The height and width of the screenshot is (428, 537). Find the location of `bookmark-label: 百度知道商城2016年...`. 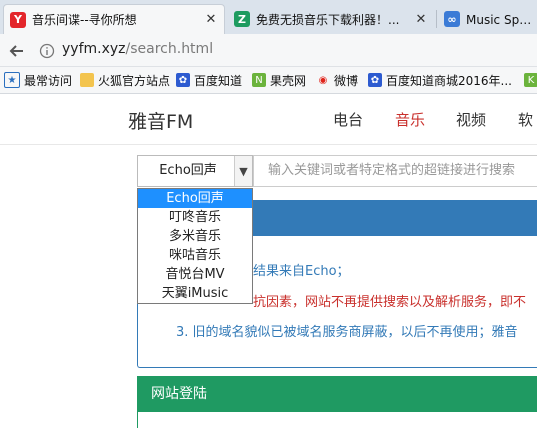

bookmark-label: 百度知道商城2016年... is located at coordinates (449, 80).